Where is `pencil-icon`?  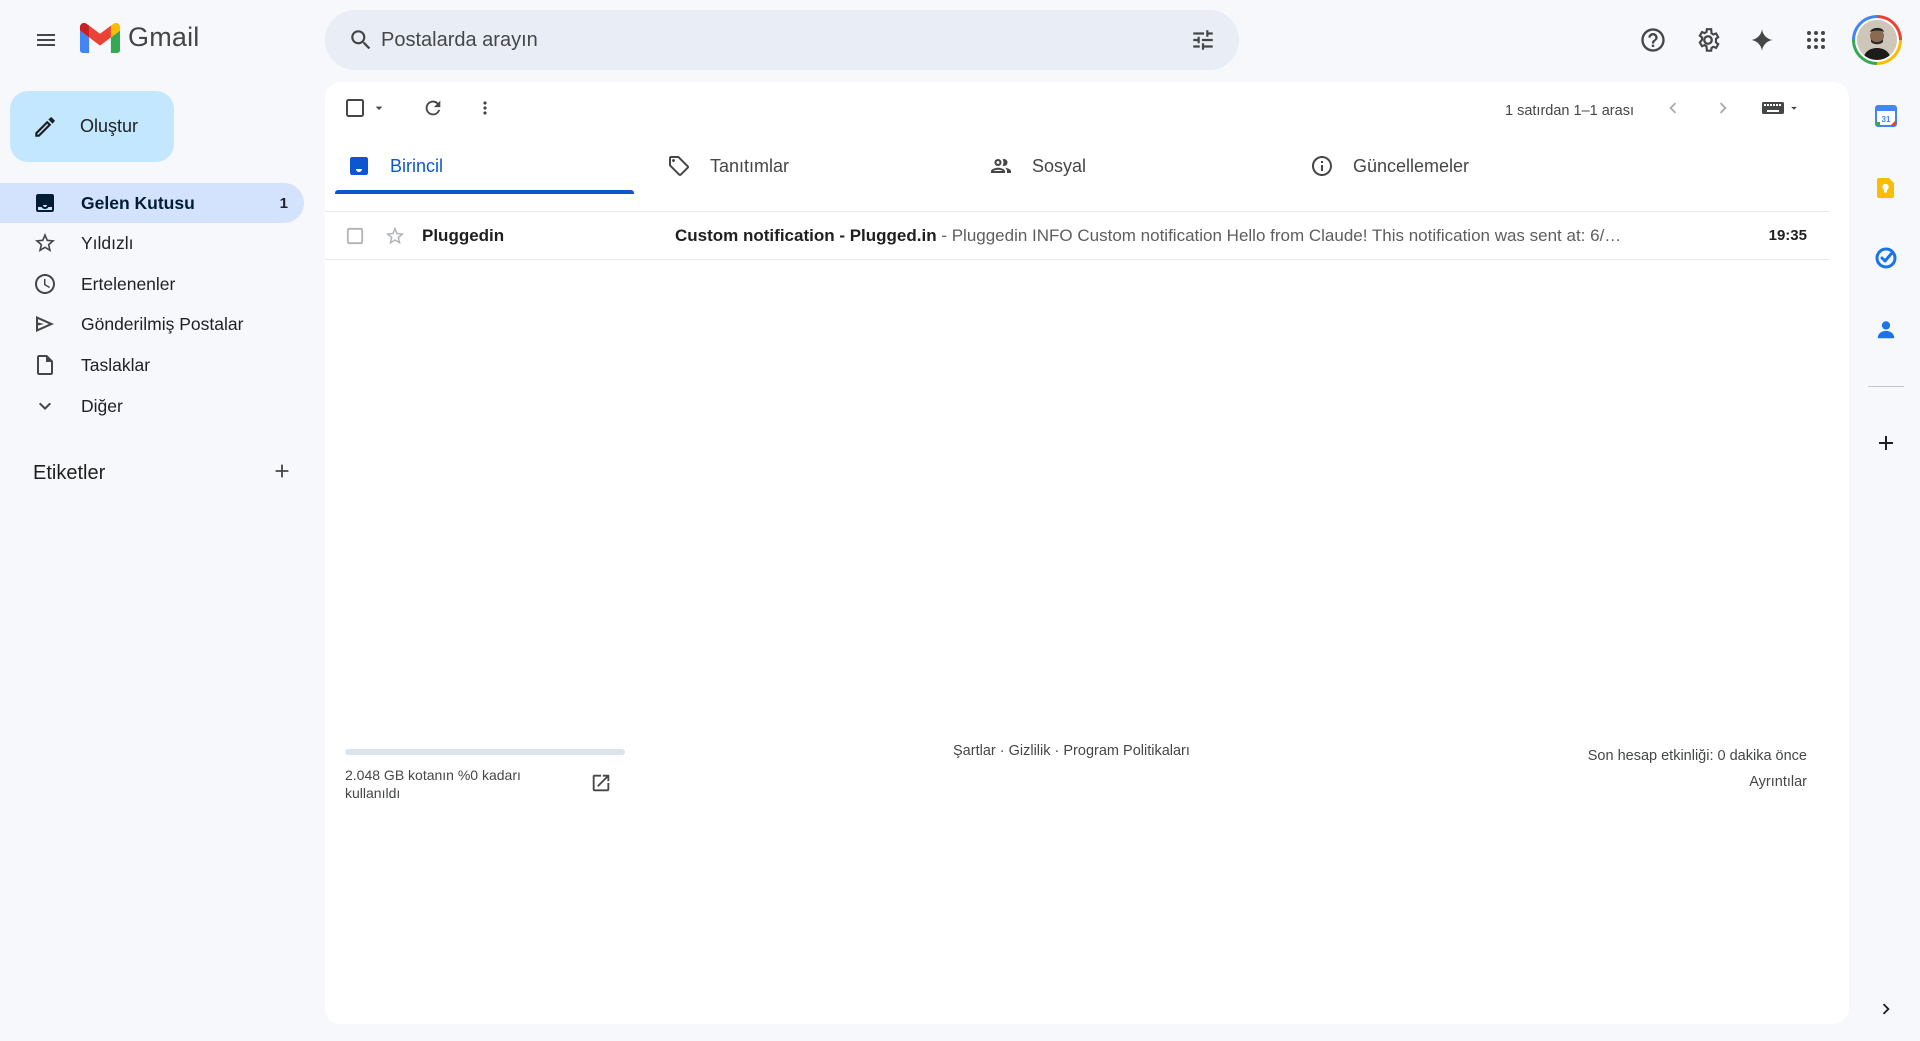 pencil-icon is located at coordinates (45, 126).